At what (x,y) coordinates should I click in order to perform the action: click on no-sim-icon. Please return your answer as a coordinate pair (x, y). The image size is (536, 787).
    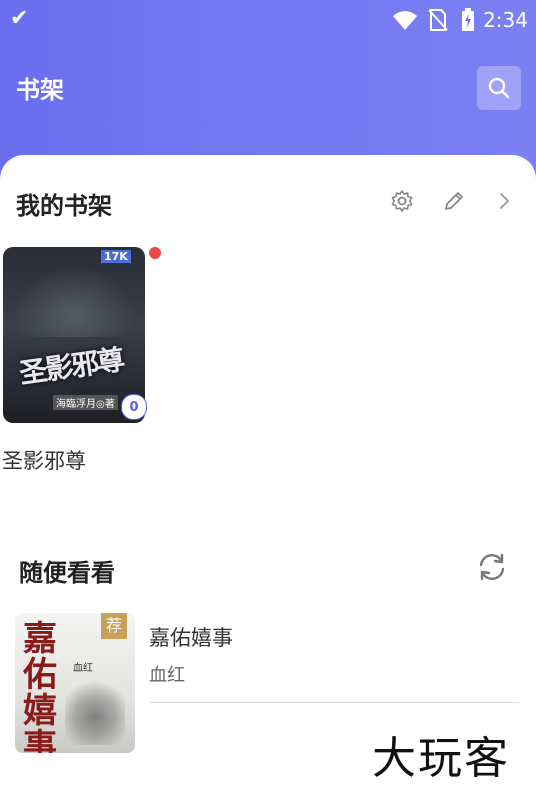
    Looking at the image, I should click on (438, 20).